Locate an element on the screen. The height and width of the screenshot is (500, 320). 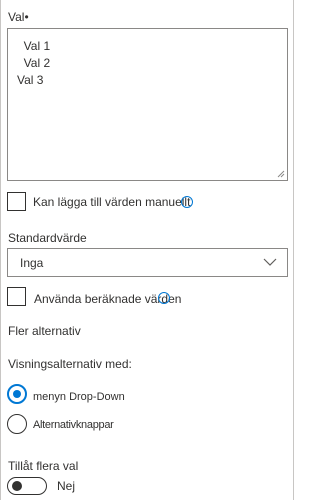
toggle-knob is located at coordinates (17, 486).